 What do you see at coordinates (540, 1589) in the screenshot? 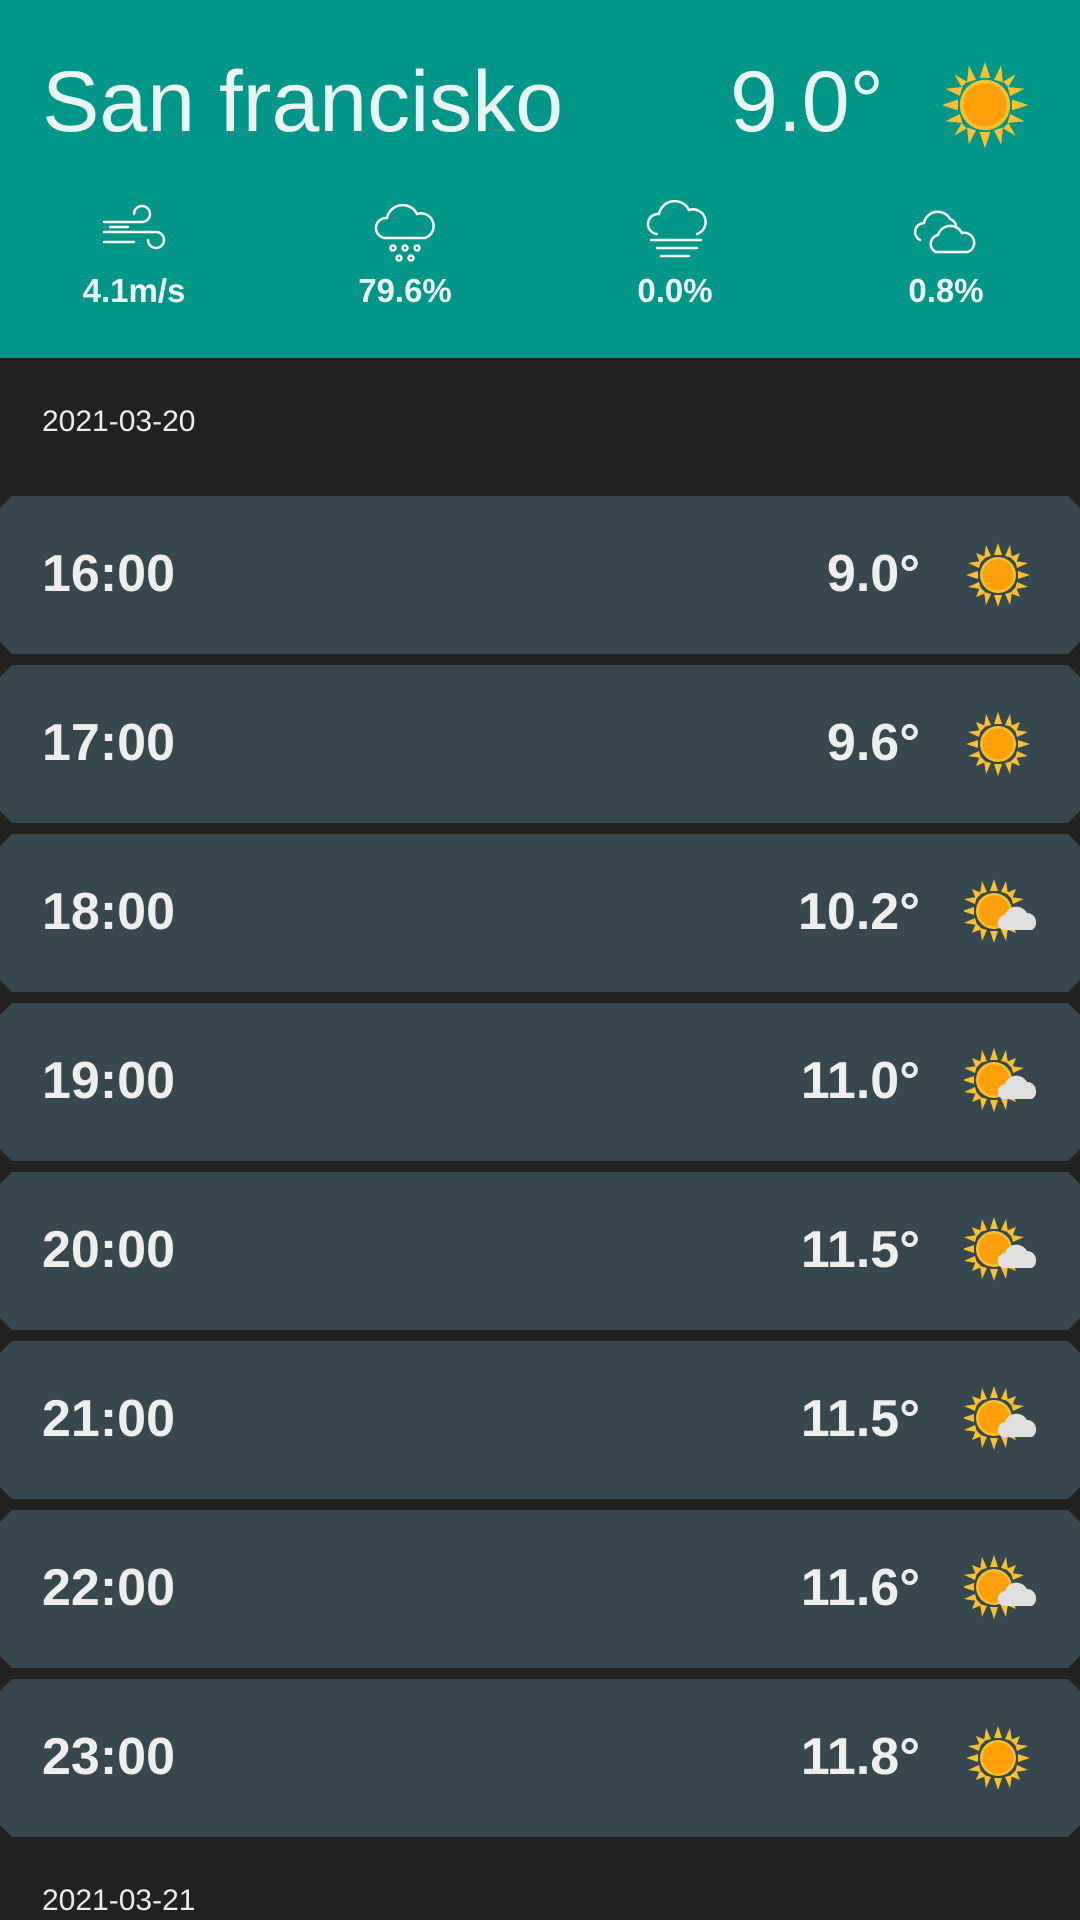
I see `hourly-forecast-row: 22:00 11.6°` at bounding box center [540, 1589].